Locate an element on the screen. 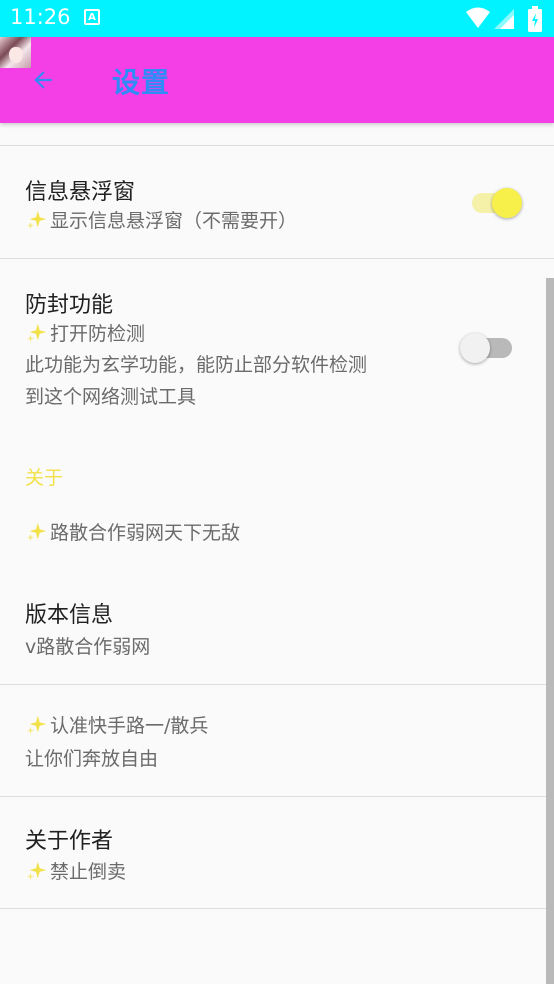 The width and height of the screenshot is (554, 984). floating-window-switch is located at coordinates (500, 203).